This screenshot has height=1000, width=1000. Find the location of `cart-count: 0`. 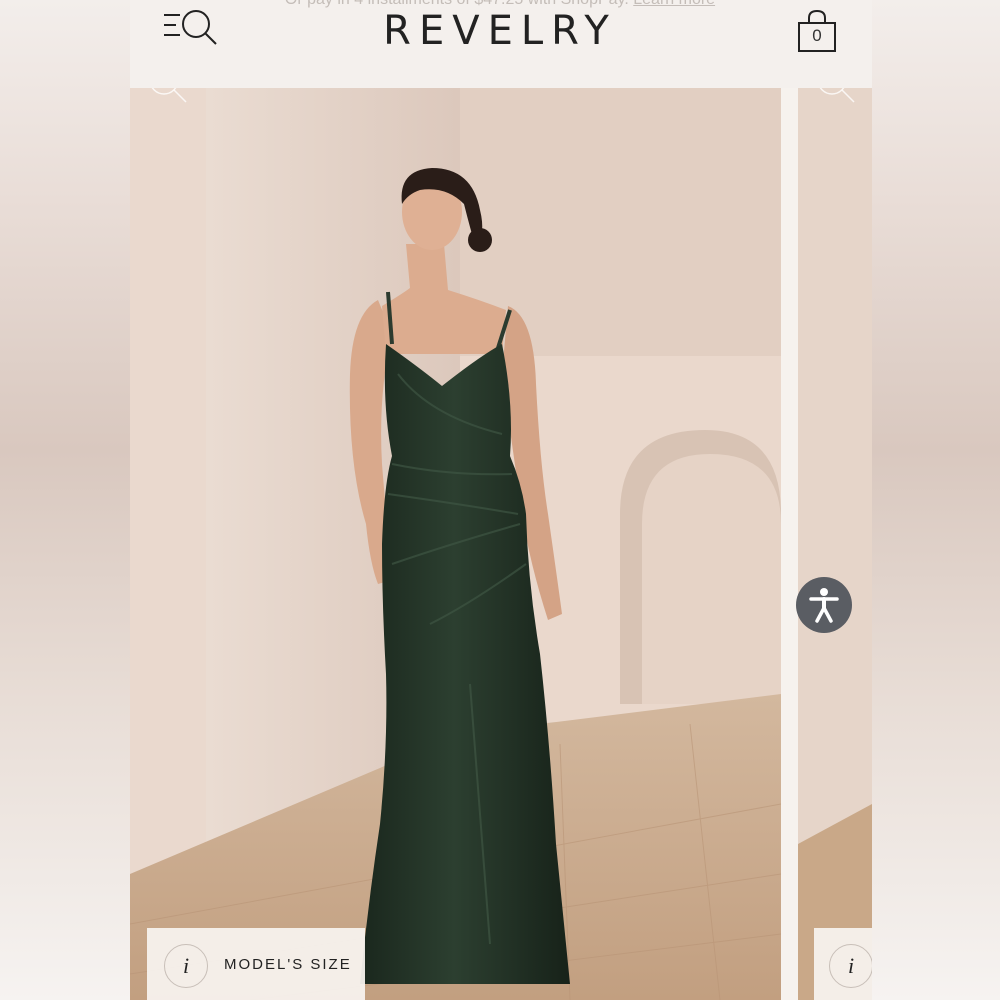

cart-count: 0 is located at coordinates (817, 35).